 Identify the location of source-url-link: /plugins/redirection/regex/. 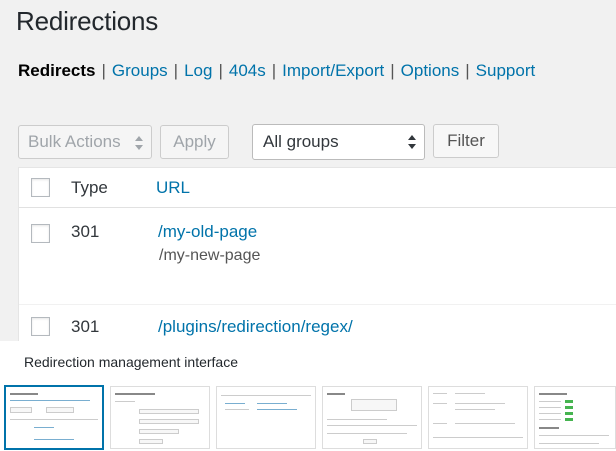
(255, 327).